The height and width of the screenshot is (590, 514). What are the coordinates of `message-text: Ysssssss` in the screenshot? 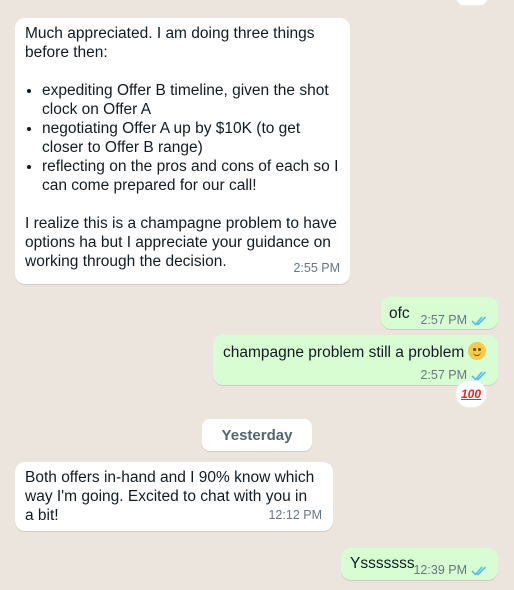 It's located at (382, 563).